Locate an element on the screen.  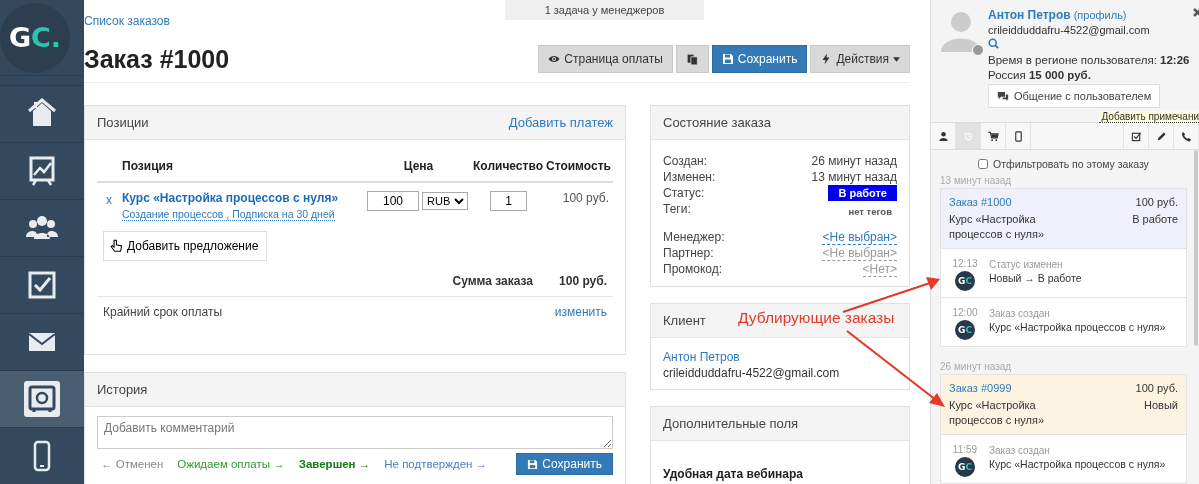
order-status: Новый is located at coordinates (1160, 405).